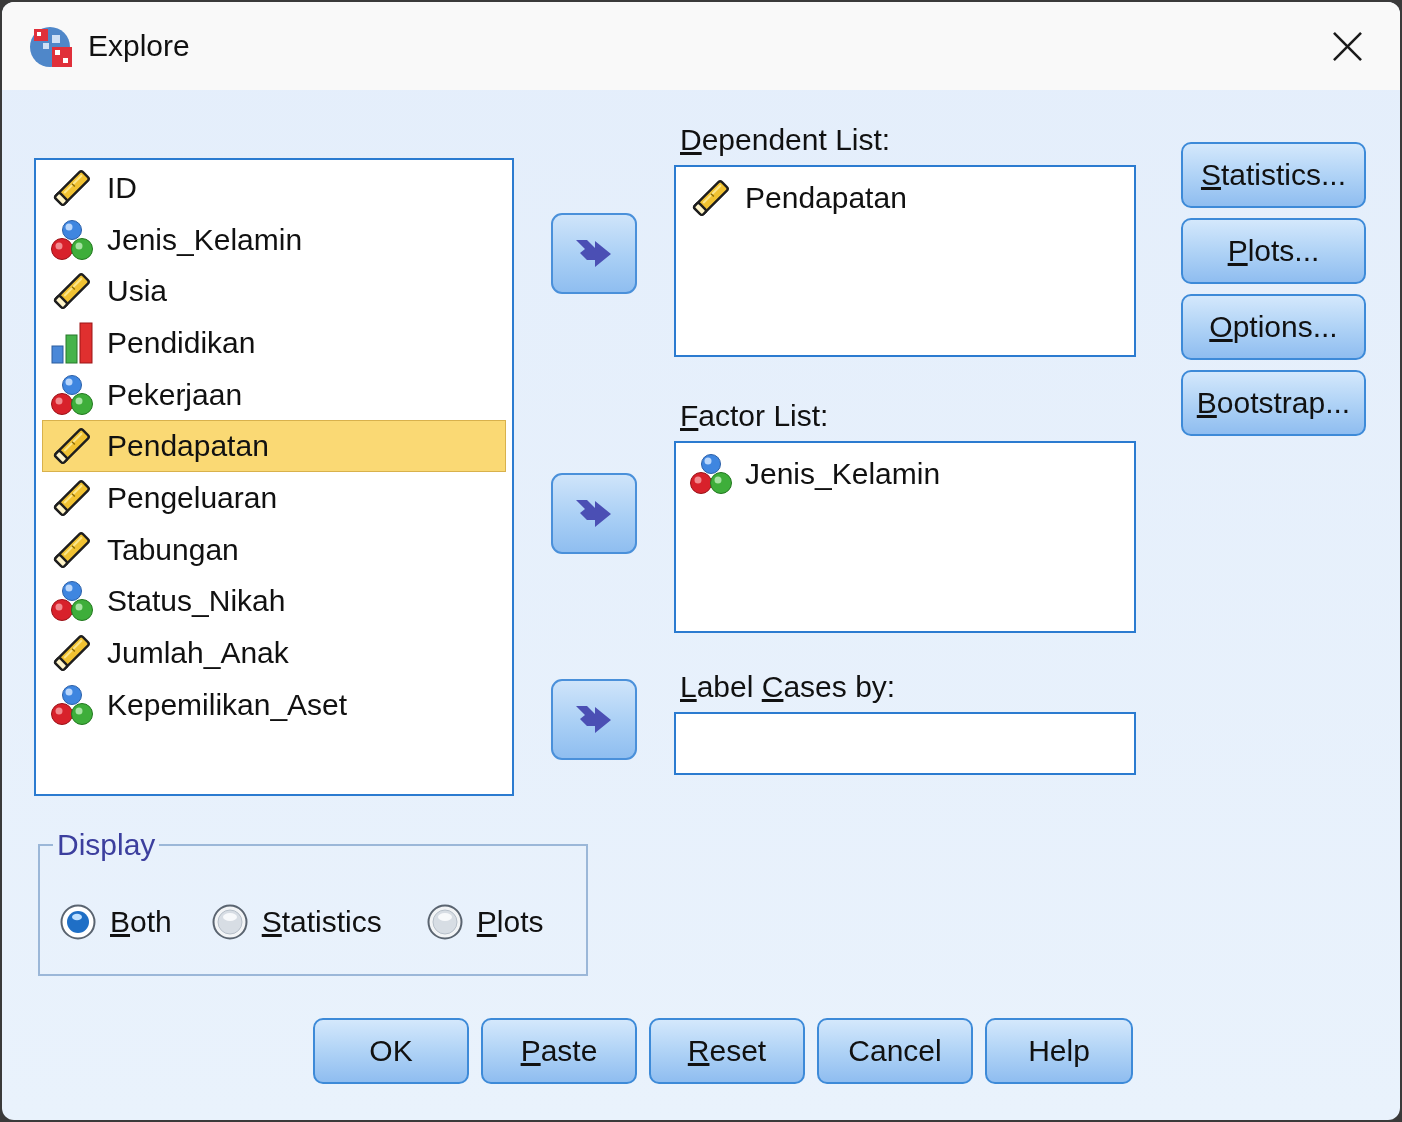 The width and height of the screenshot is (1402, 1122). I want to click on target-list: Pendapatan, so click(905, 261).